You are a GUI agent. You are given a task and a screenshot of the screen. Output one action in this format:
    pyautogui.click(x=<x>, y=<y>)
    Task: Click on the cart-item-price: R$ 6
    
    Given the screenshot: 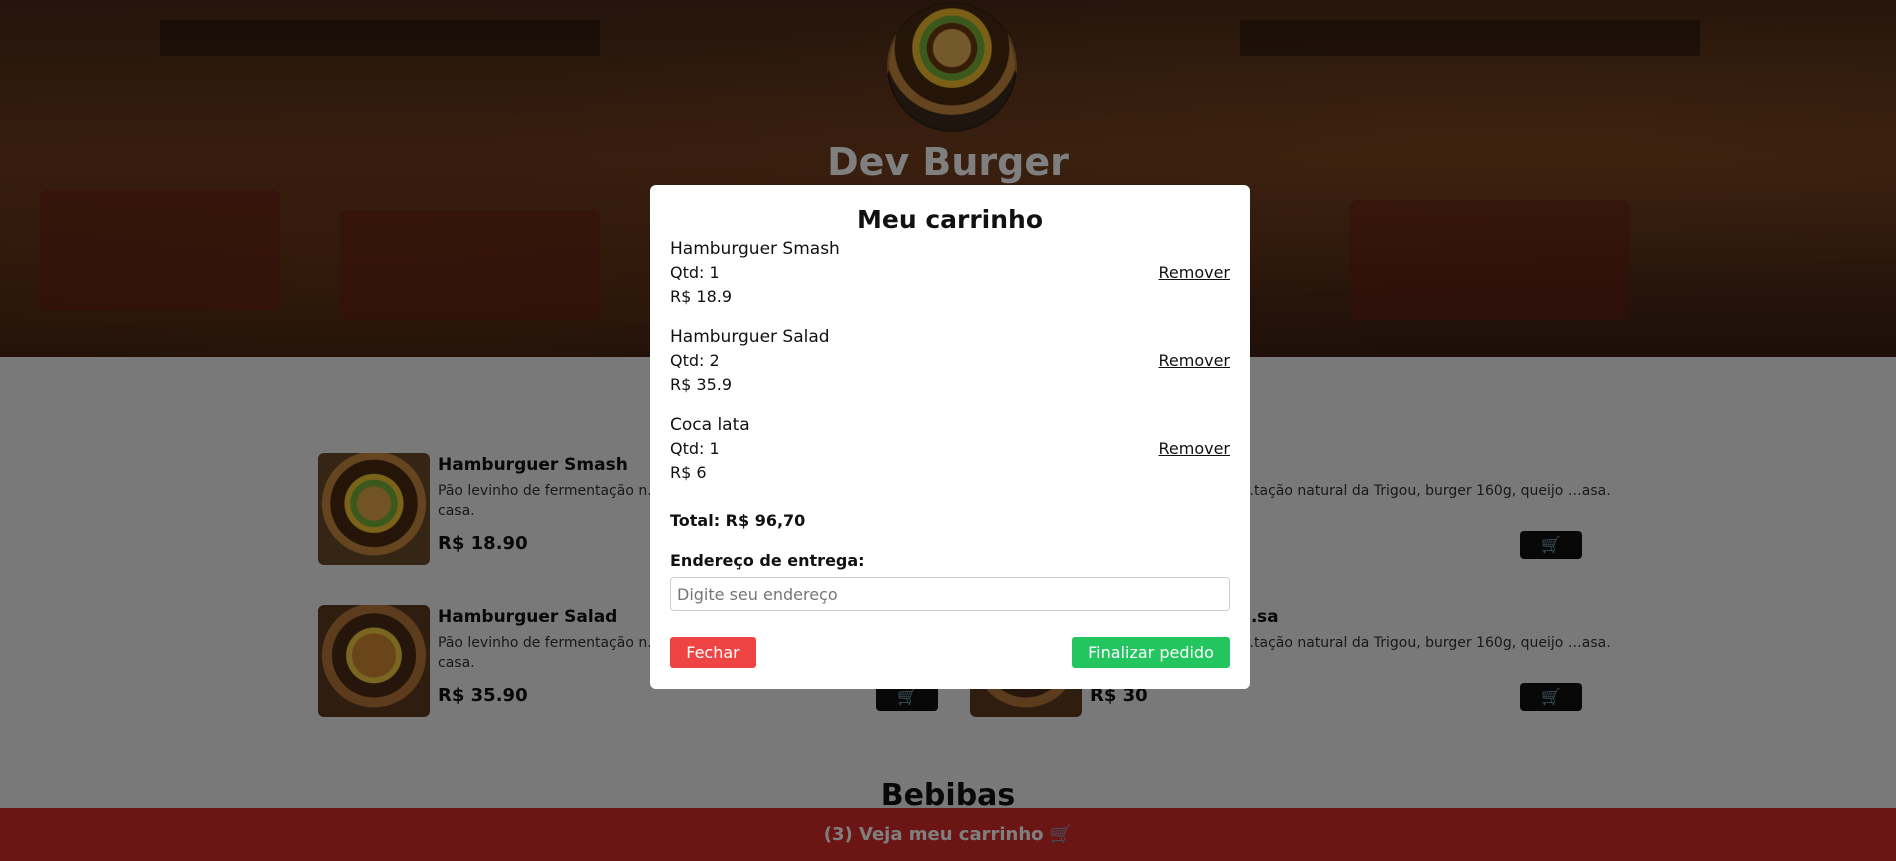 What is the action you would take?
    pyautogui.click(x=688, y=472)
    